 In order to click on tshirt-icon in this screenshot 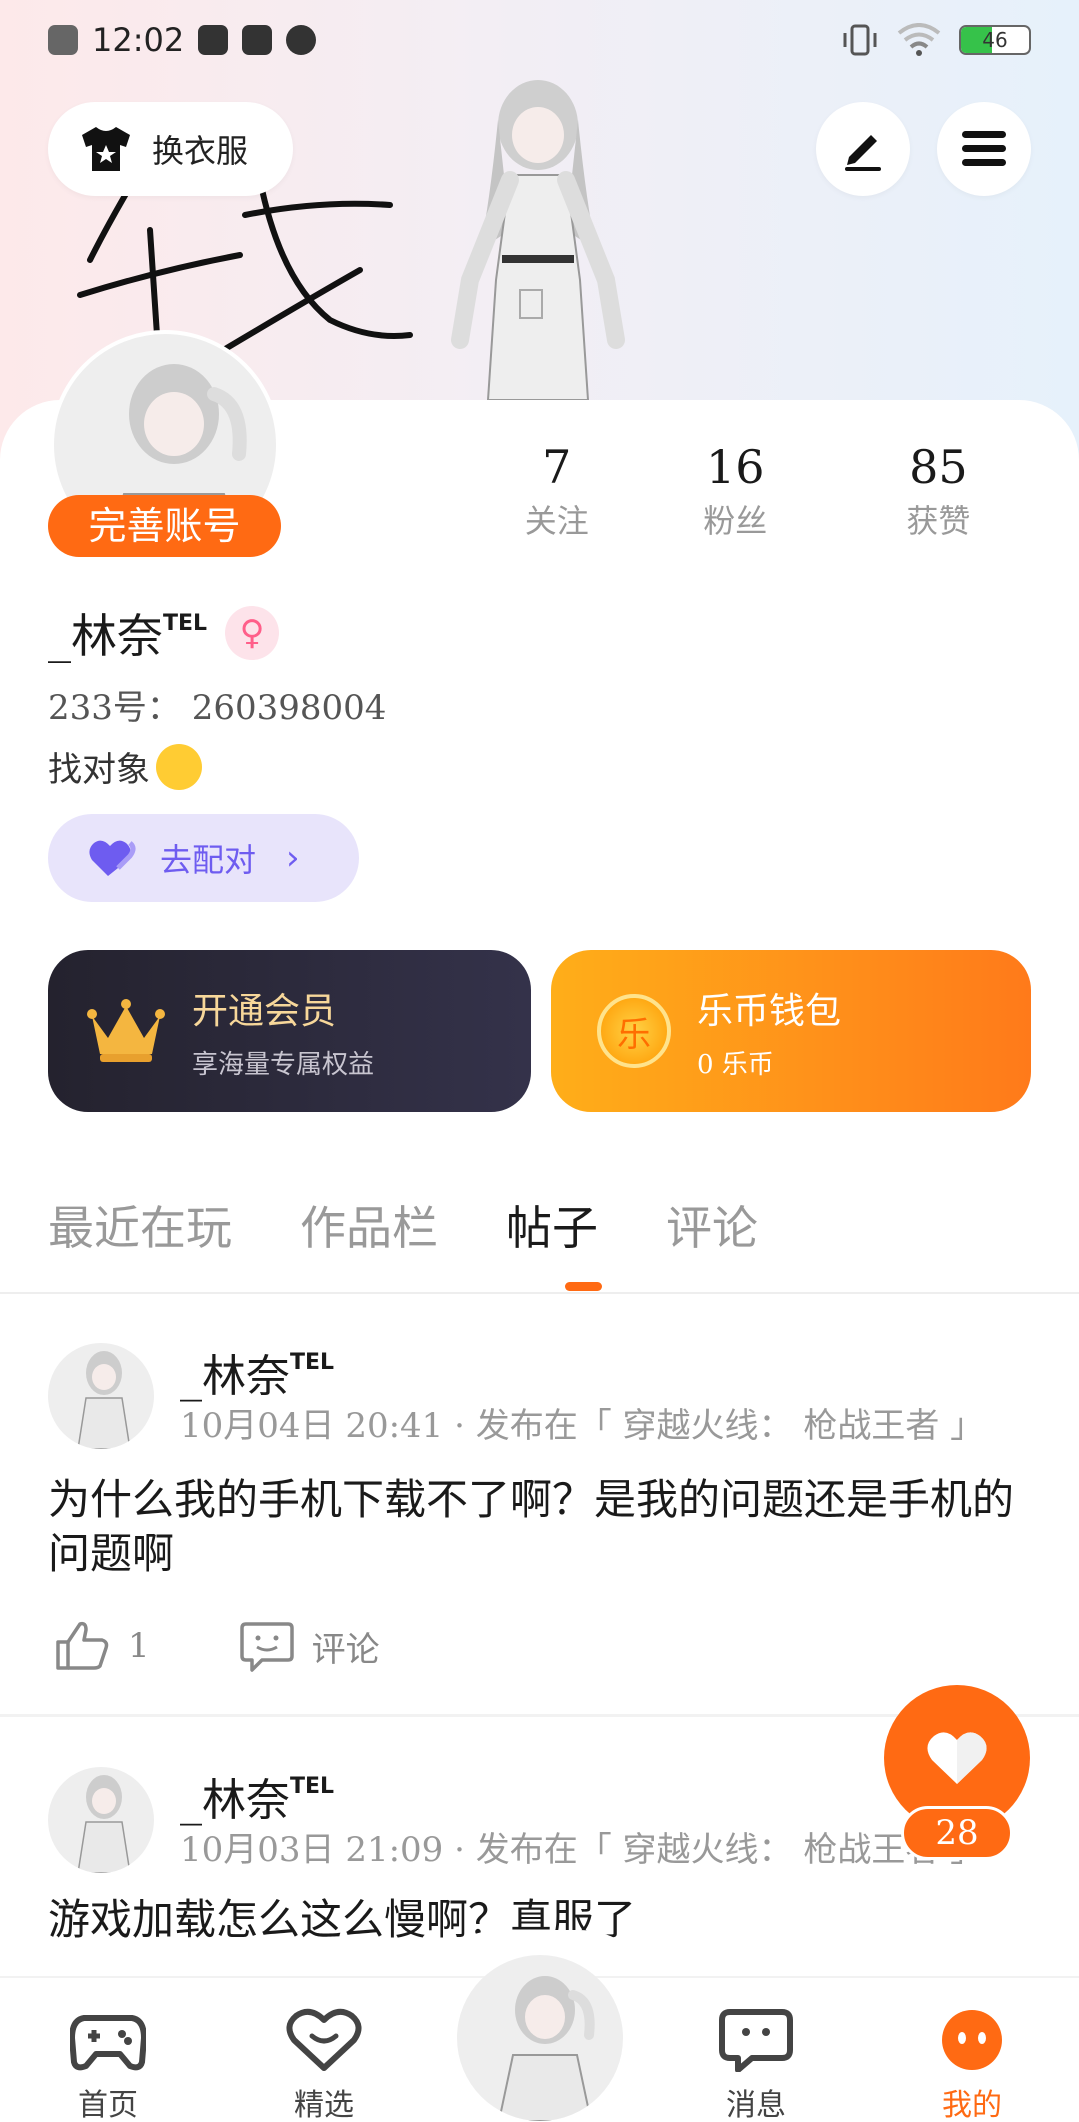, I will do `click(106, 149)`.